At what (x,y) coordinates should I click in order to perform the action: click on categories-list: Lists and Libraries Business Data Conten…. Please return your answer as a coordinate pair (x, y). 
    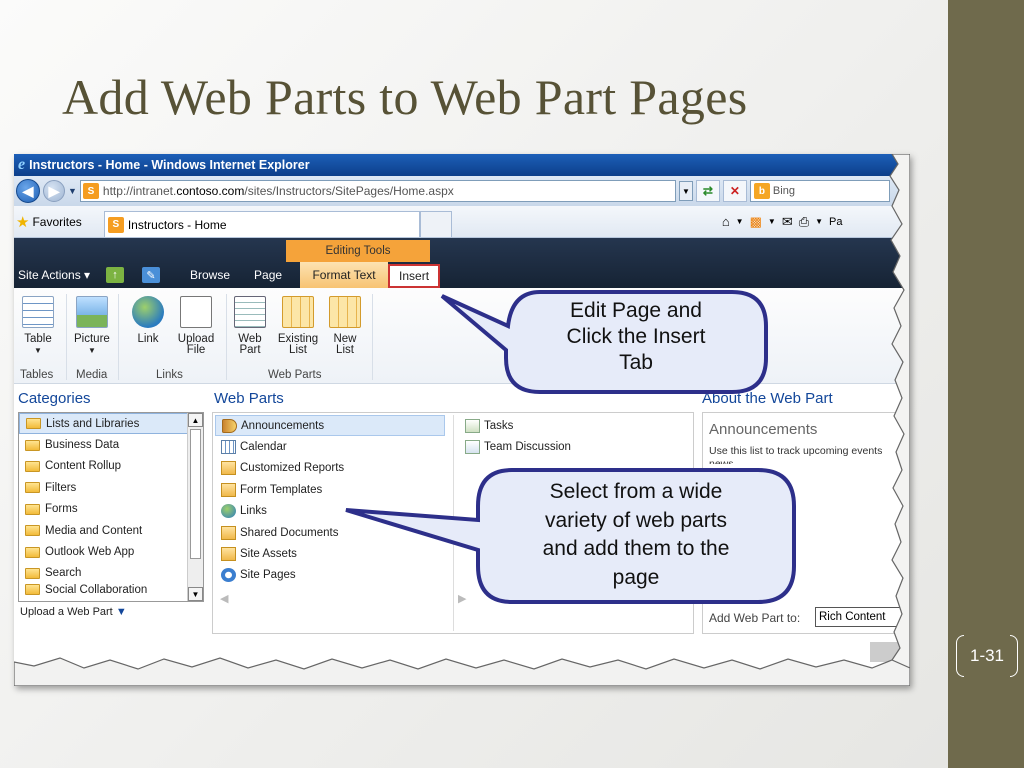
    Looking at the image, I should click on (111, 507).